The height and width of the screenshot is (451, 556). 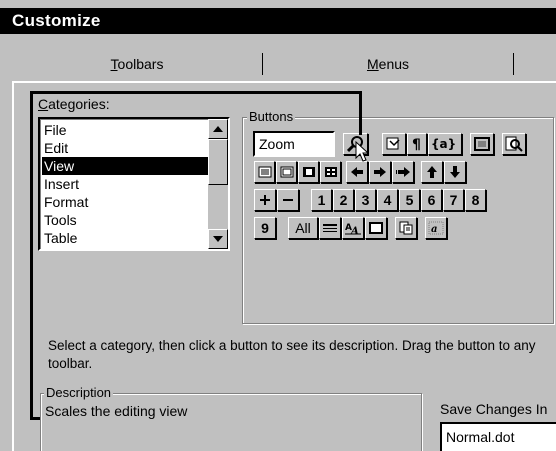 I want to click on tab-divider, so click(x=513, y=64).